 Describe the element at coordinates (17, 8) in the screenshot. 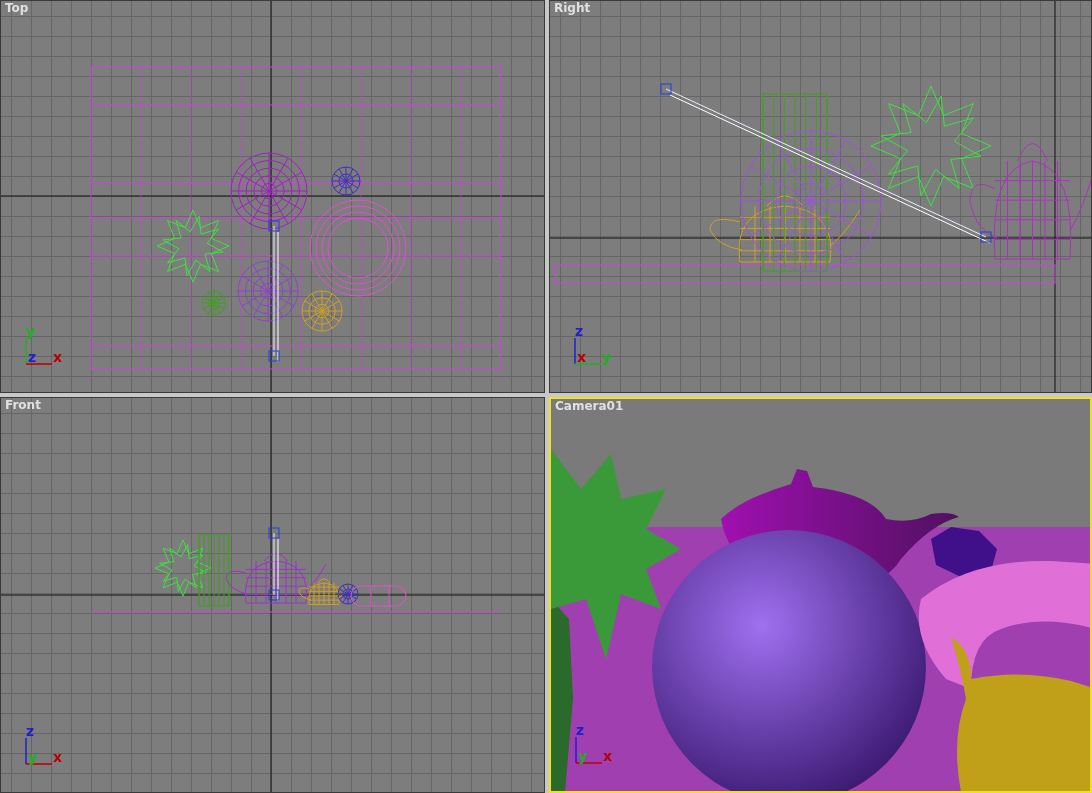

I see `viewport-label: Top` at that location.